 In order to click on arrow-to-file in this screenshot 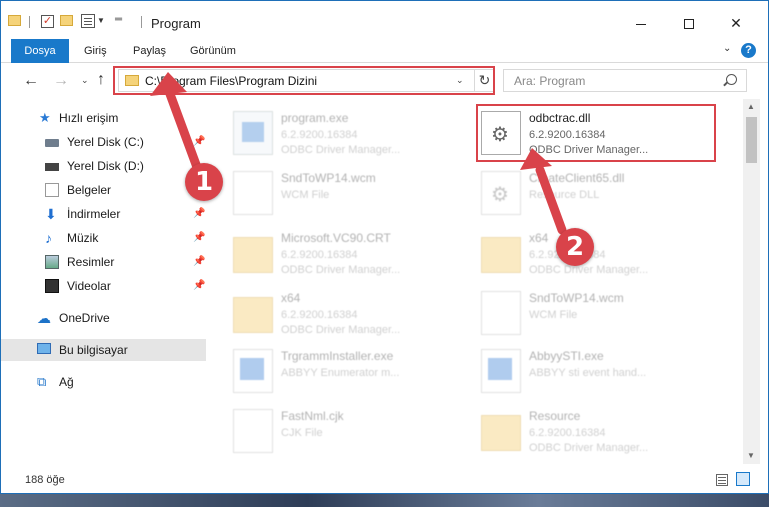, I will do `click(551, 200)`.